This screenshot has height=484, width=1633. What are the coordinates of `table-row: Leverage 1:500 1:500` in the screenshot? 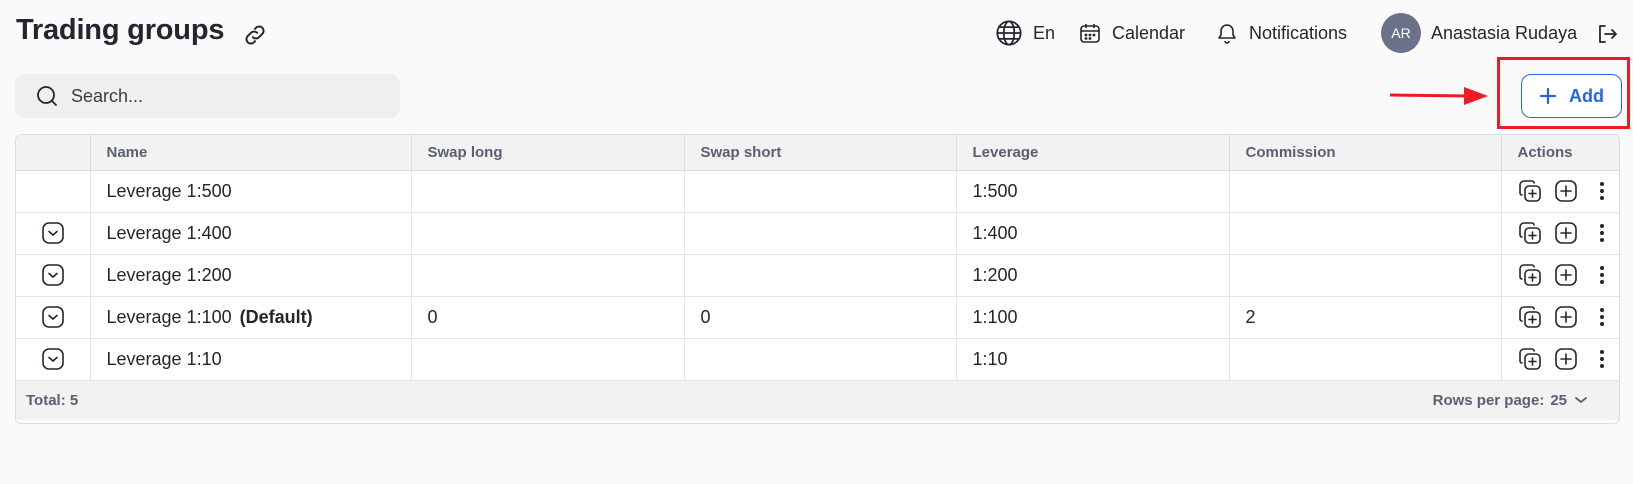 It's located at (817, 191).